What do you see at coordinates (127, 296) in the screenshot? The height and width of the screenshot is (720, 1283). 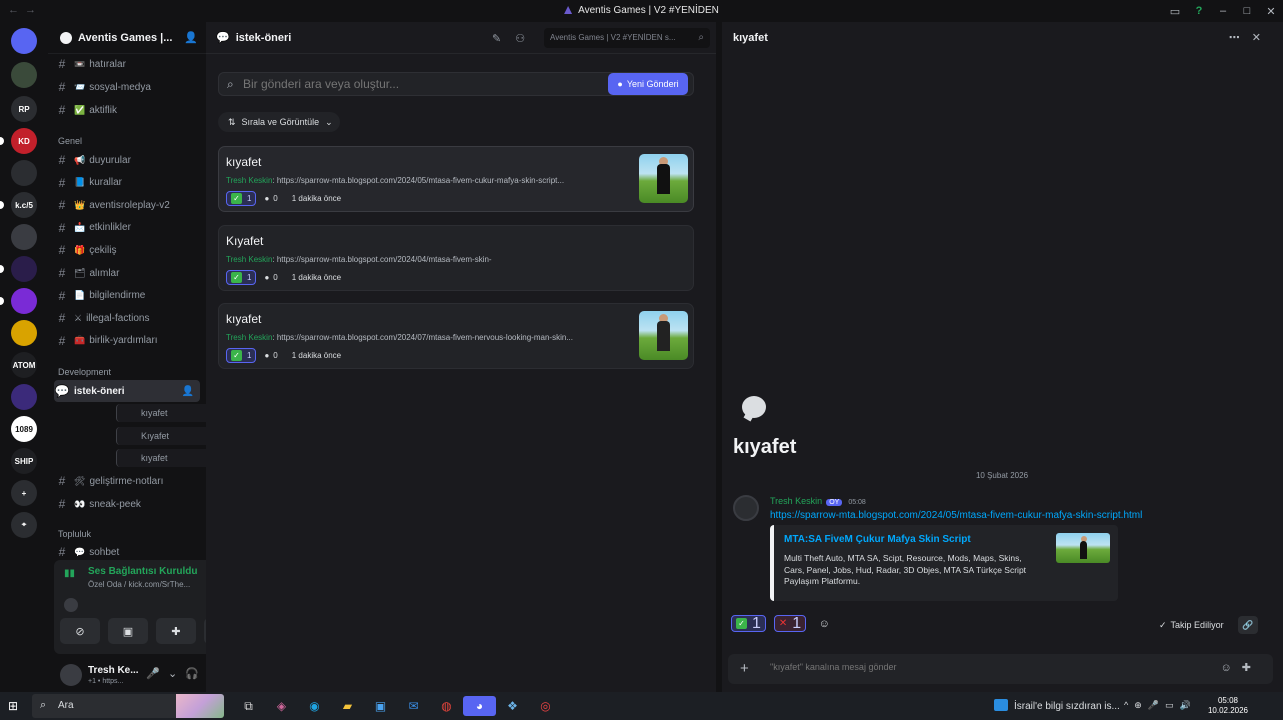 I see `sidebar-item-channel: # 📄 bilgilendirme` at bounding box center [127, 296].